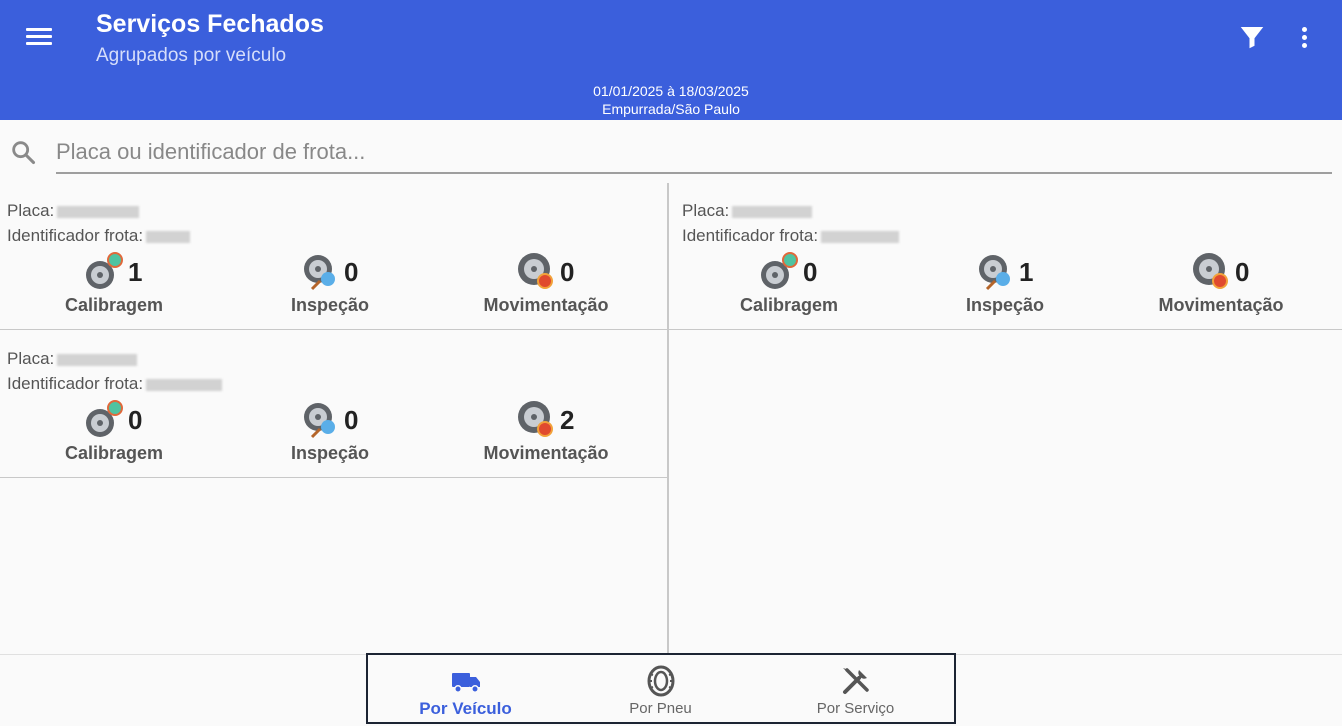 The image size is (1342, 726). Describe the element at coordinates (671, 109) in the screenshot. I see `location-label: Empurrada/São Paulo` at that location.